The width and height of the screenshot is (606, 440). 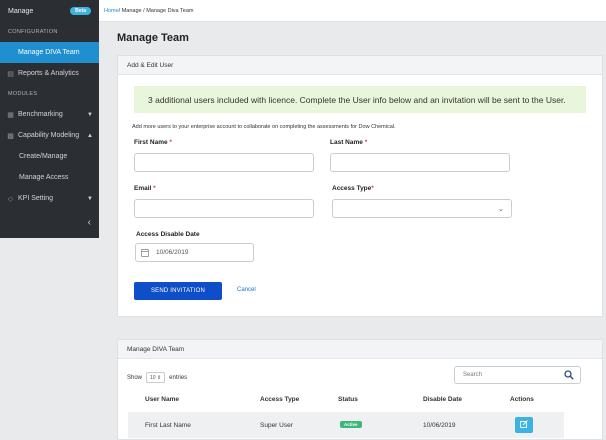 I want to click on page-title: Manage Team, so click(x=153, y=38).